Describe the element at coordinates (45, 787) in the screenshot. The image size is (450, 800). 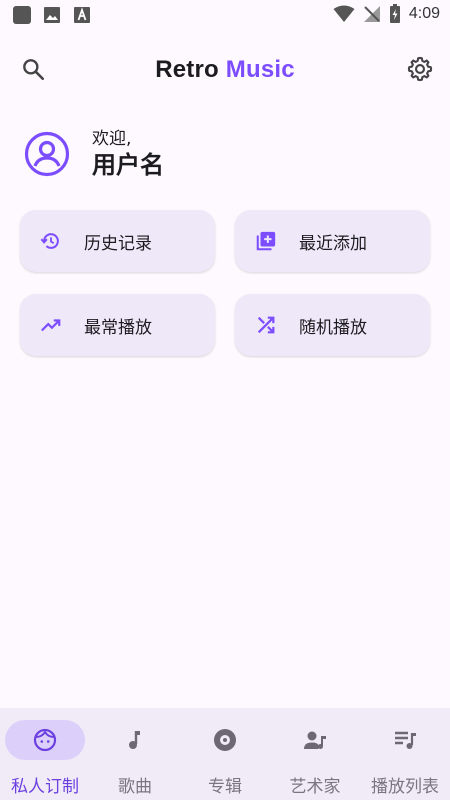
I see `nav-for-you-label: 私人订制` at that location.